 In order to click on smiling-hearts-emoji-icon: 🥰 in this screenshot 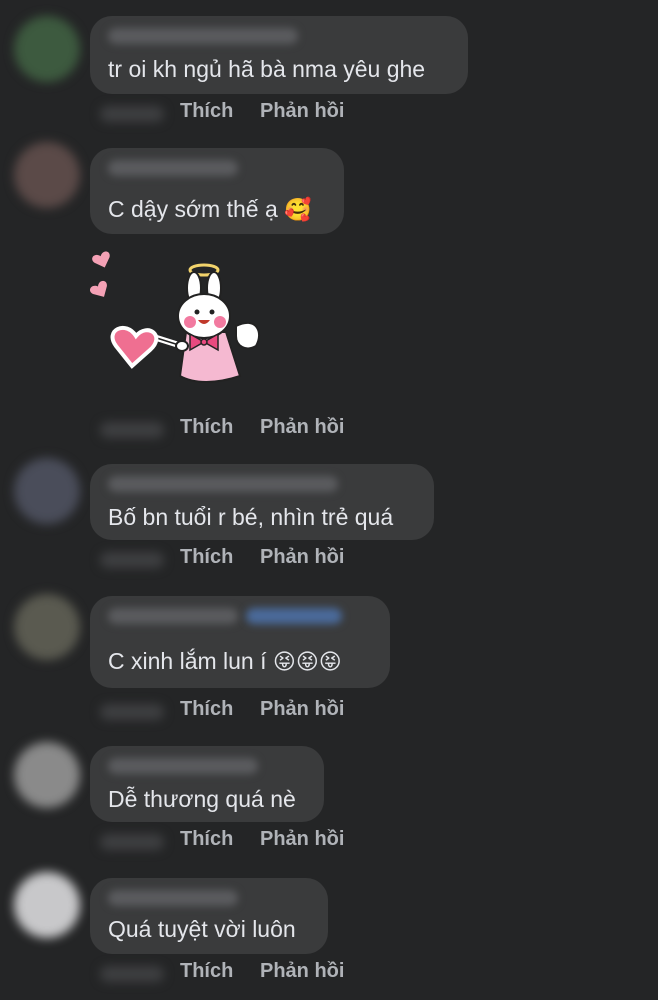, I will do `click(298, 210)`.